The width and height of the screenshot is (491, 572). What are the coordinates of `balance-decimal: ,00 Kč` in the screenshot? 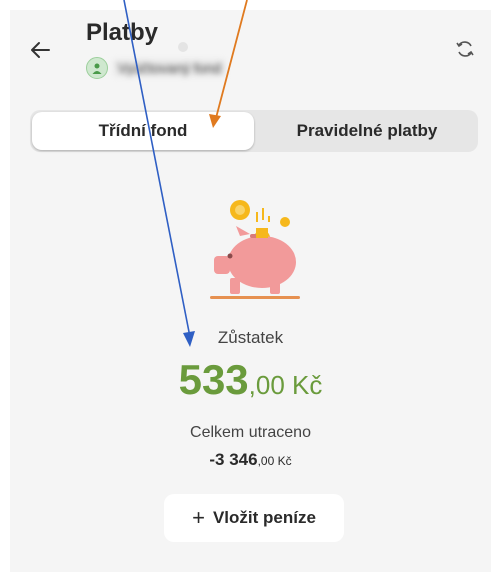 It's located at (285, 385).